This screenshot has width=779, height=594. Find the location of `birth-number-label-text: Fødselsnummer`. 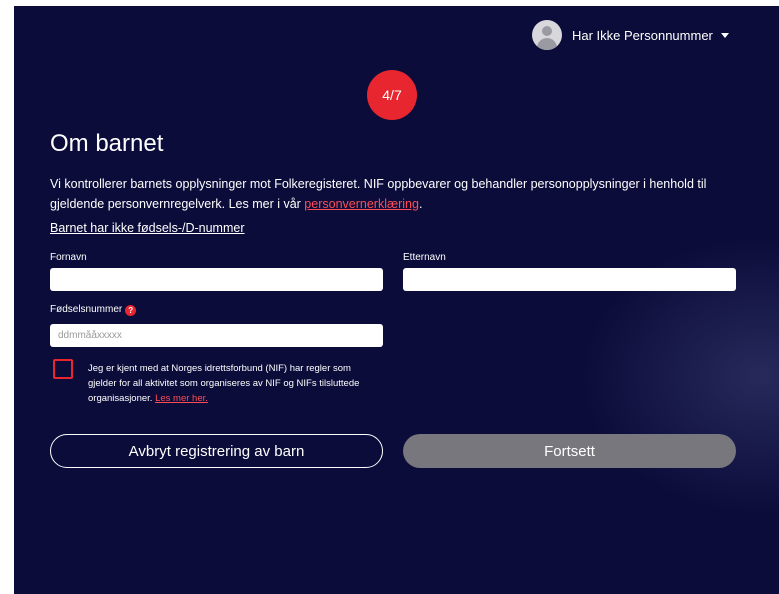

birth-number-label-text: Fødselsnummer is located at coordinates (86, 309).